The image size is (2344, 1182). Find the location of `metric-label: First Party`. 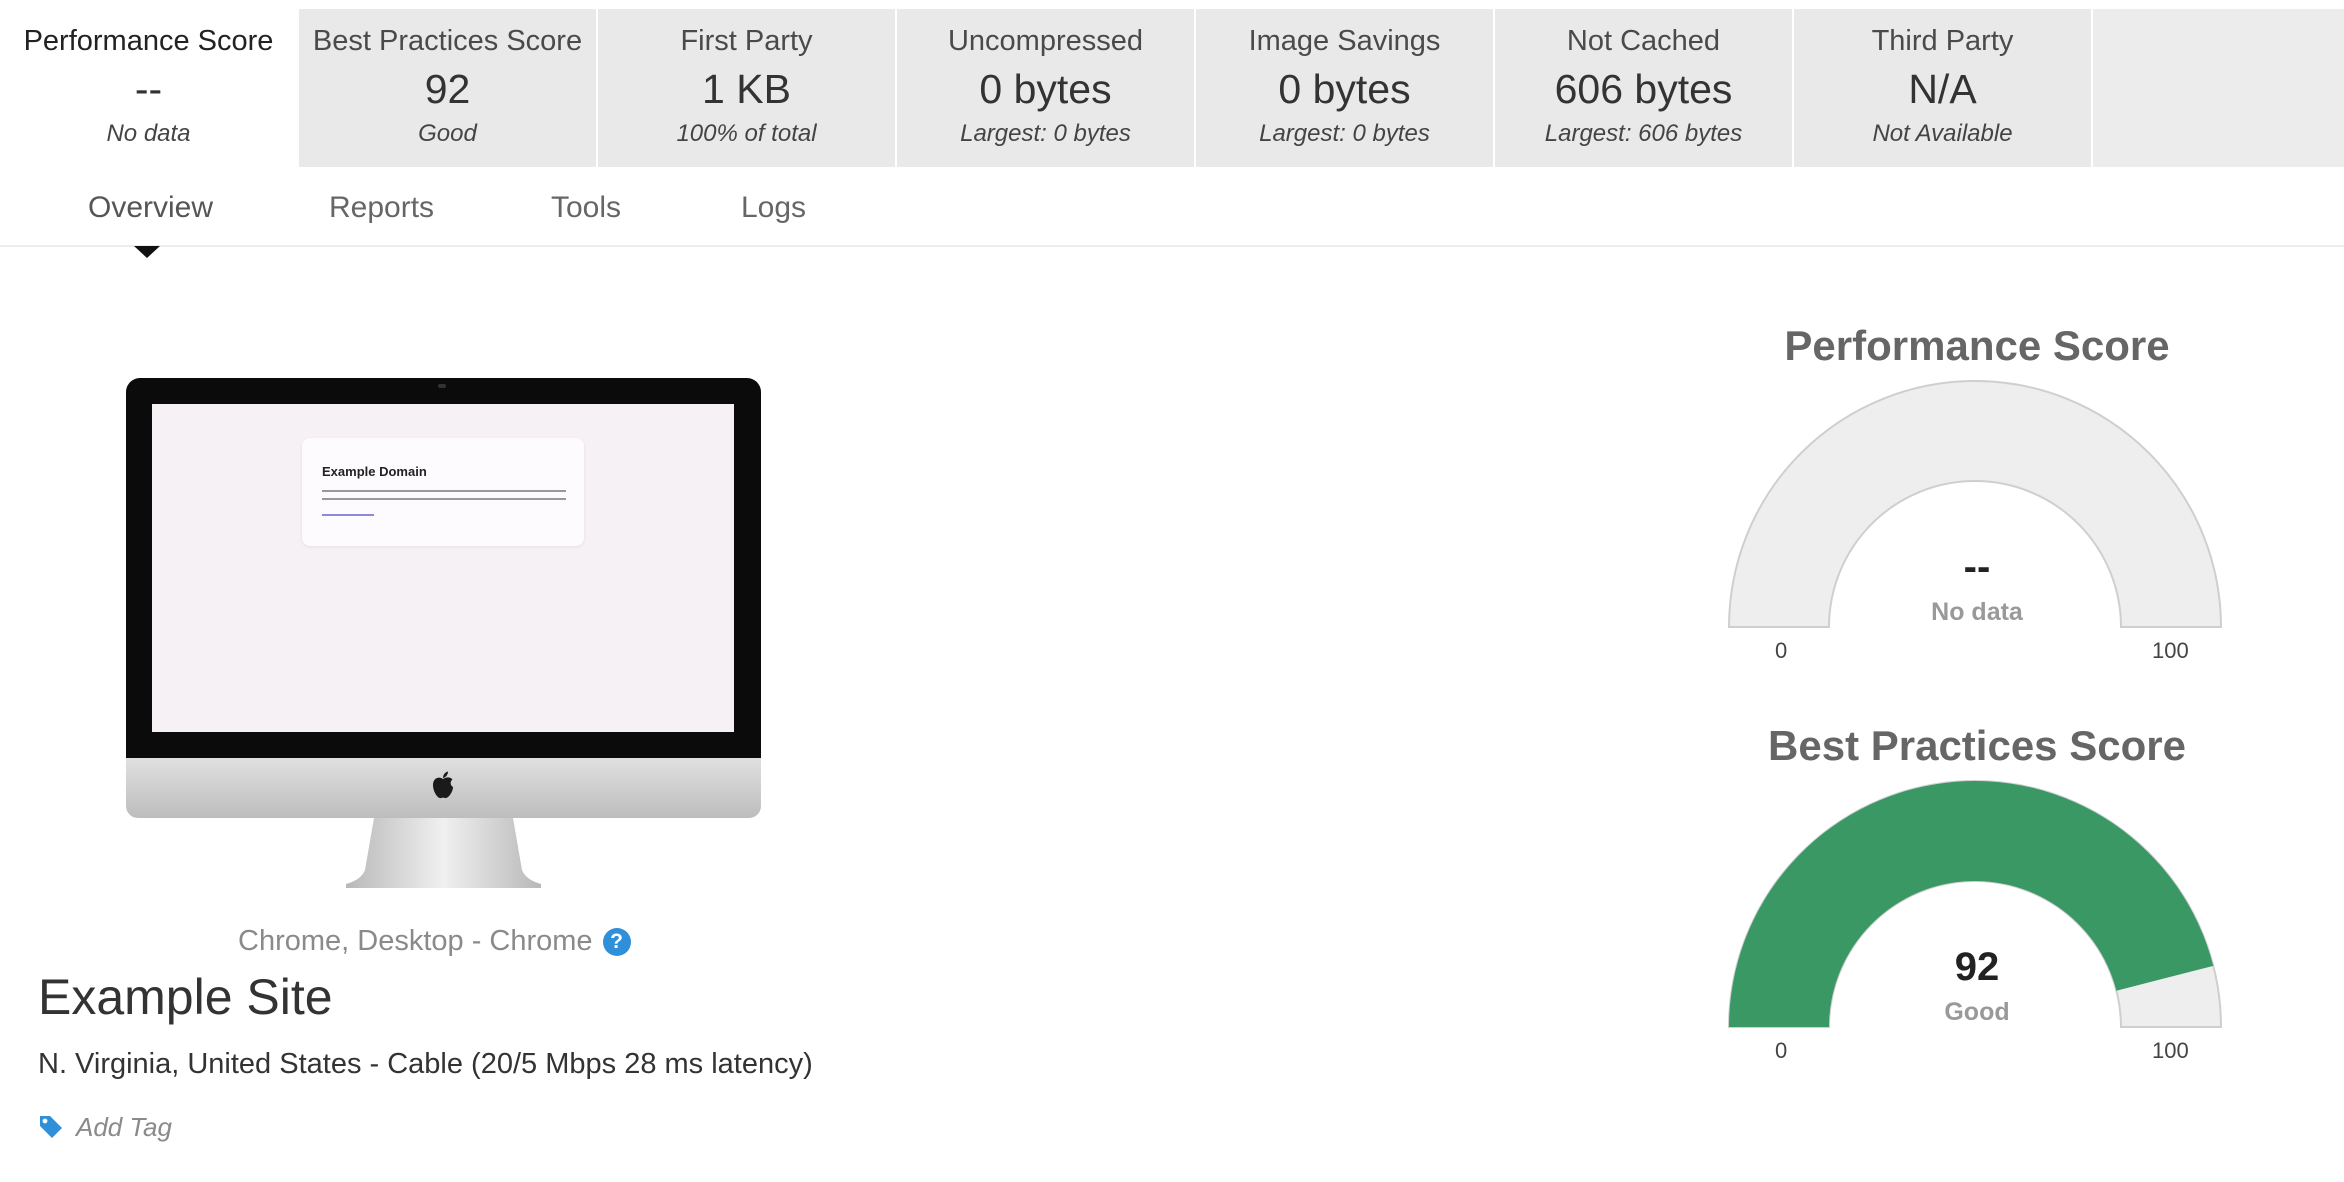

metric-label: First Party is located at coordinates (746, 41).